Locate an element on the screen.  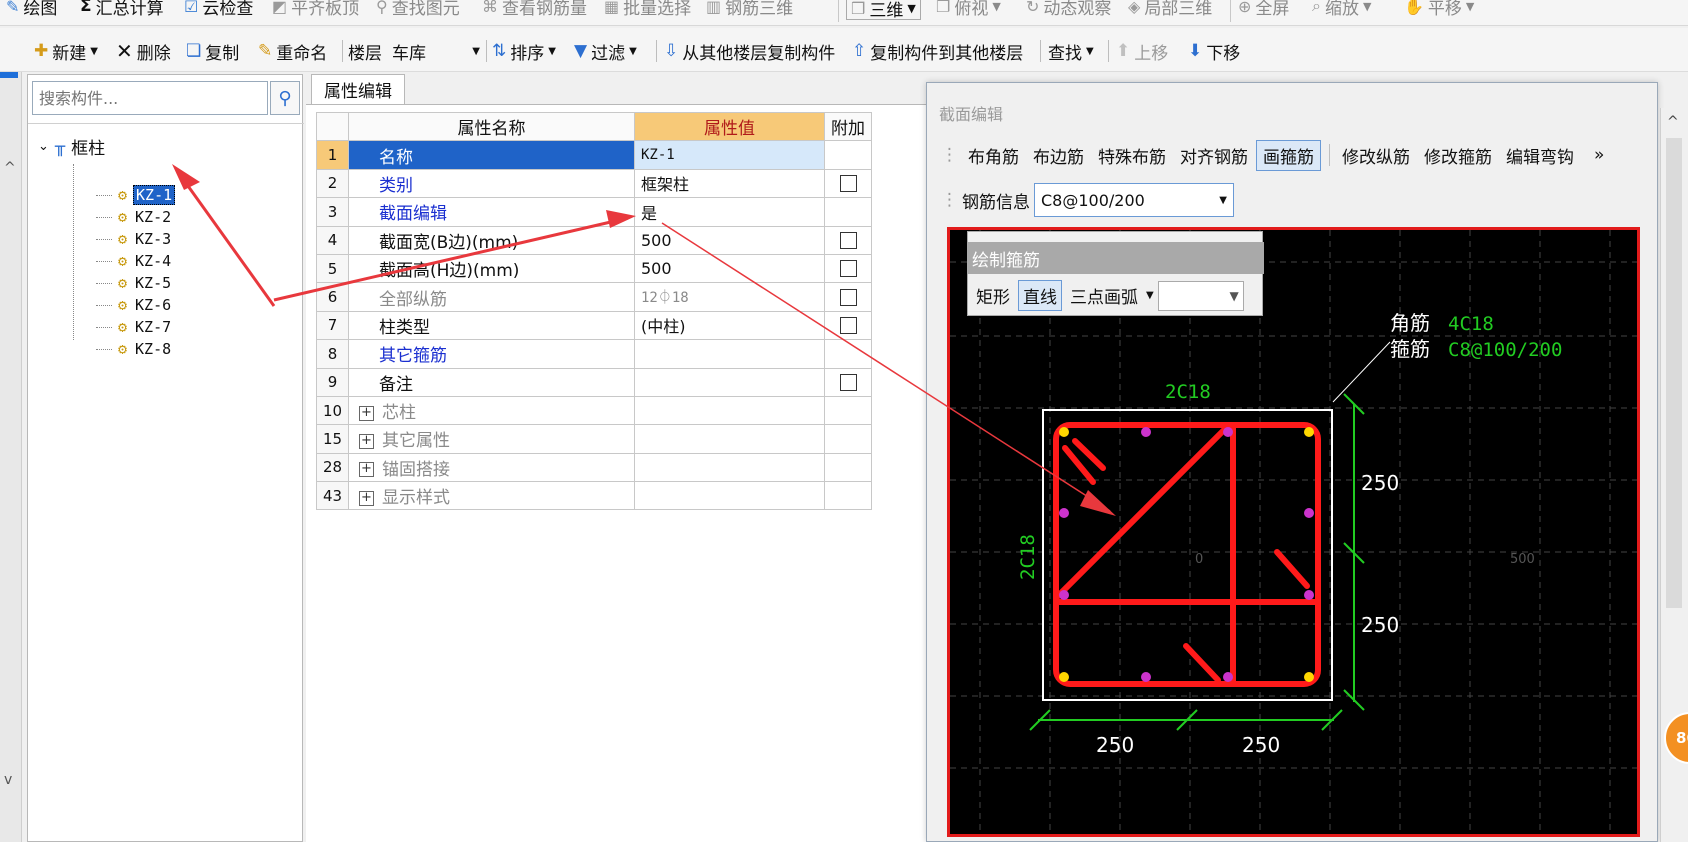
table-row: 4 截面宽(B边)(mm) 500 is located at coordinates (594, 240).